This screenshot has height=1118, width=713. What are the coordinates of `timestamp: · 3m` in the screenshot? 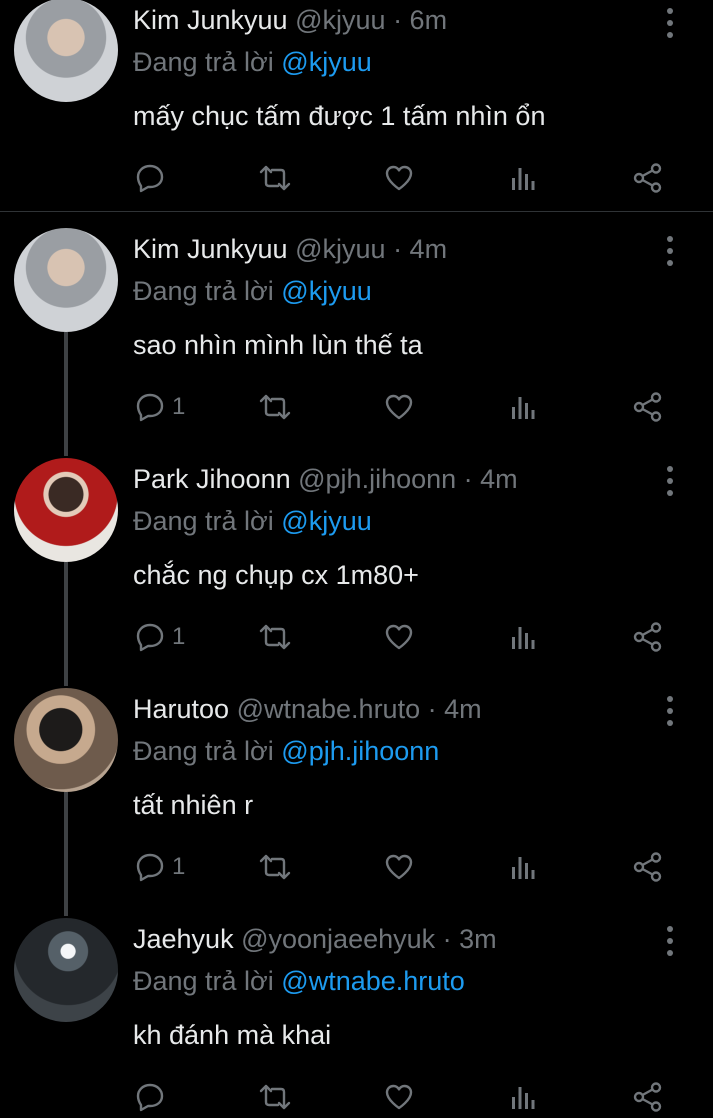 It's located at (470, 939).